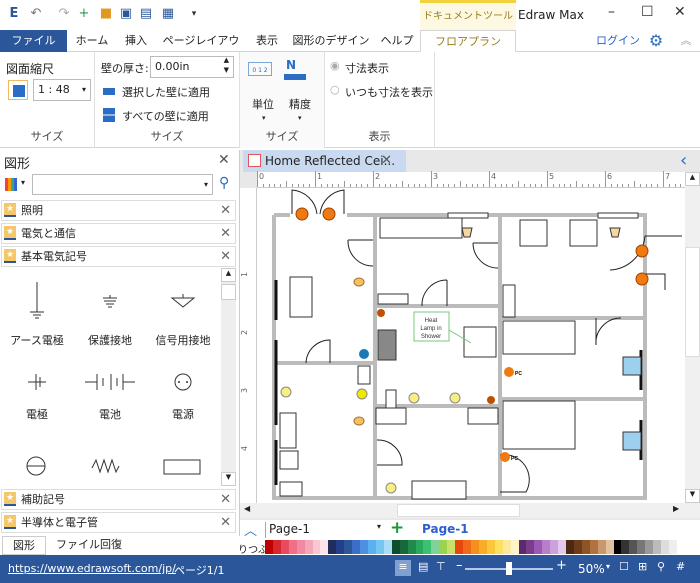 Image resolution: width=700 pixels, height=583 pixels. What do you see at coordinates (36, 14) in the screenshot?
I see `undo-icon: ↶` at bounding box center [36, 14].